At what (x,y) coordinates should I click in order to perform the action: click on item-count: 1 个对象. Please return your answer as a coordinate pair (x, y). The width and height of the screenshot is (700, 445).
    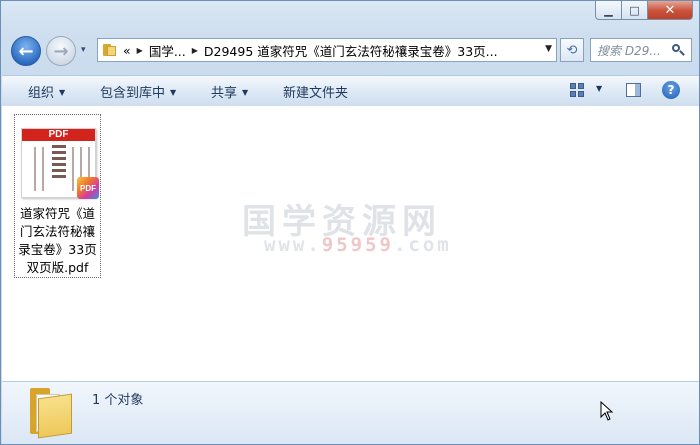
    Looking at the image, I should click on (118, 400).